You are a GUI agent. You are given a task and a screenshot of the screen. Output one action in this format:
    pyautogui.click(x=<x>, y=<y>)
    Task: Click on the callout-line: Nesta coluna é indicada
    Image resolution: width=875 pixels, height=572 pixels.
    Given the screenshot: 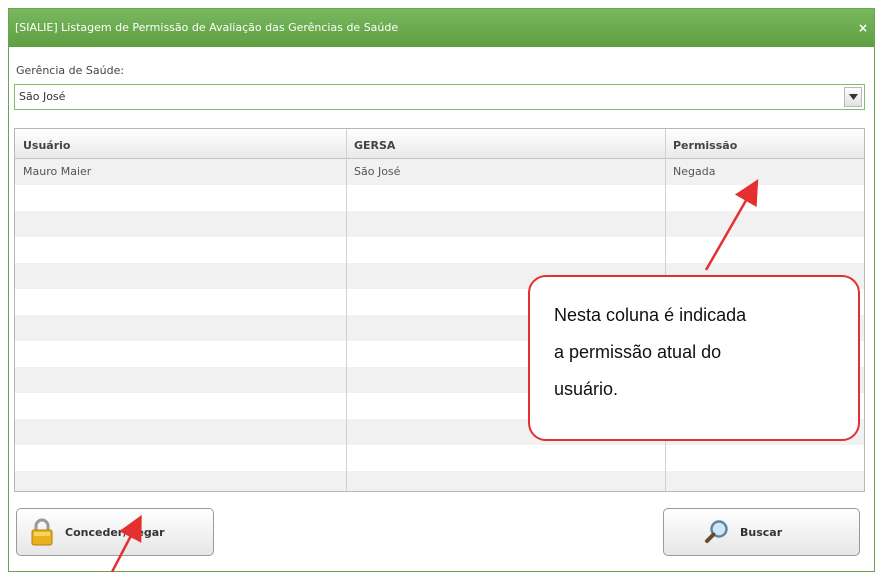 What is the action you would take?
    pyautogui.click(x=650, y=315)
    